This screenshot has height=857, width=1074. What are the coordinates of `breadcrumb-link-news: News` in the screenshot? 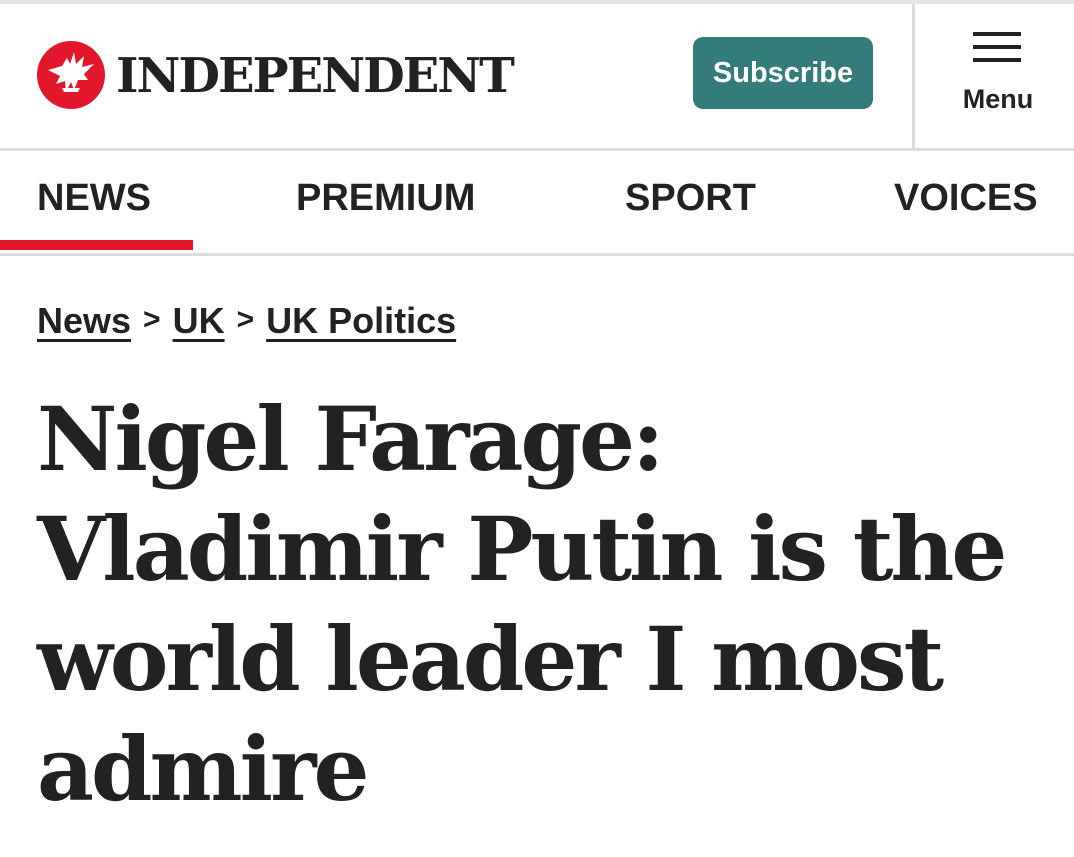 It's located at (84, 320).